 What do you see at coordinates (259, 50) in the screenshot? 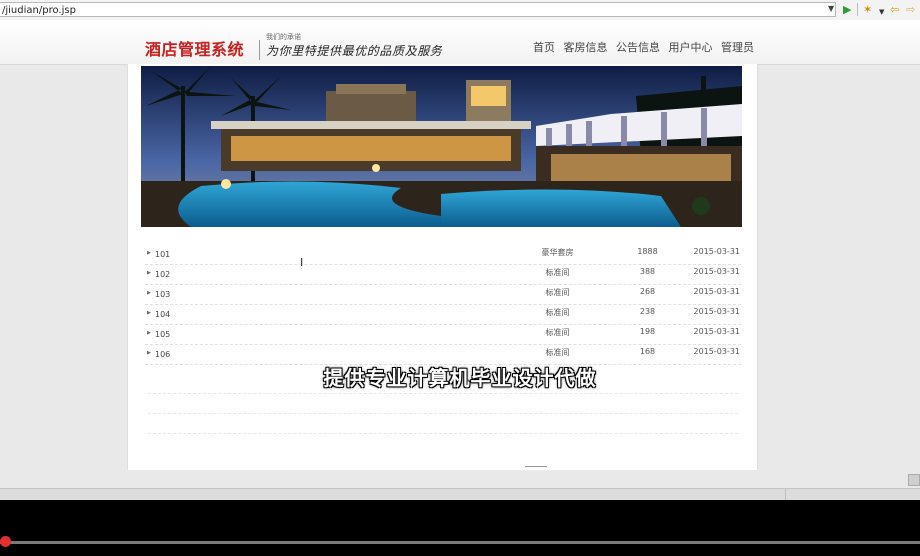
I see `header-divider` at bounding box center [259, 50].